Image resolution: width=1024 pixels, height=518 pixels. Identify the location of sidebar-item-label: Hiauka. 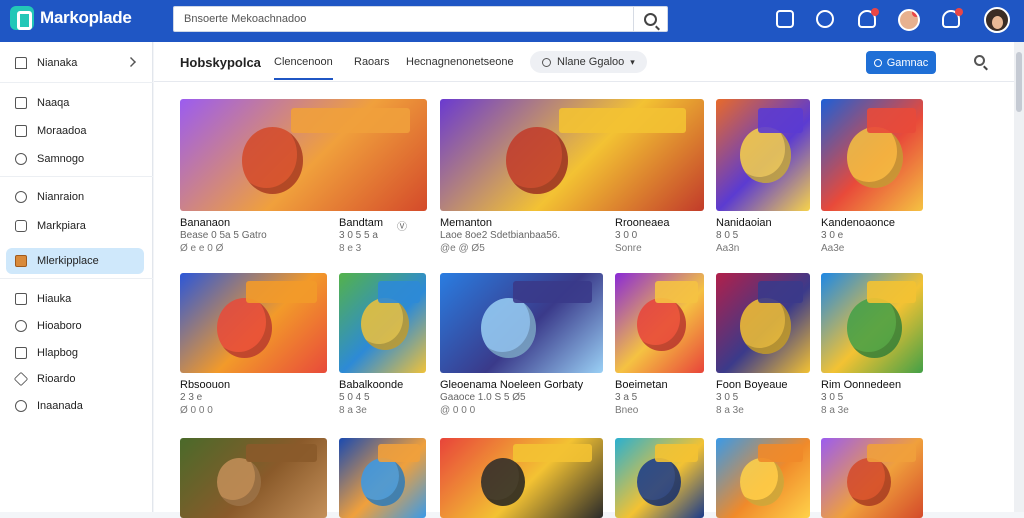
(54, 299).